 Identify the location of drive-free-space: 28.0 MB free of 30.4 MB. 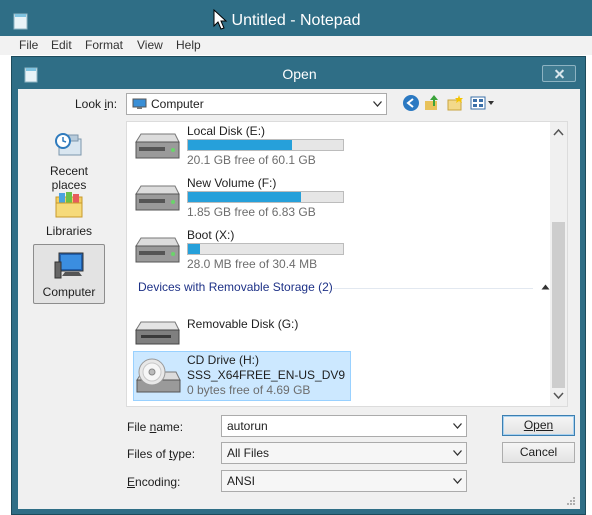
(252, 264).